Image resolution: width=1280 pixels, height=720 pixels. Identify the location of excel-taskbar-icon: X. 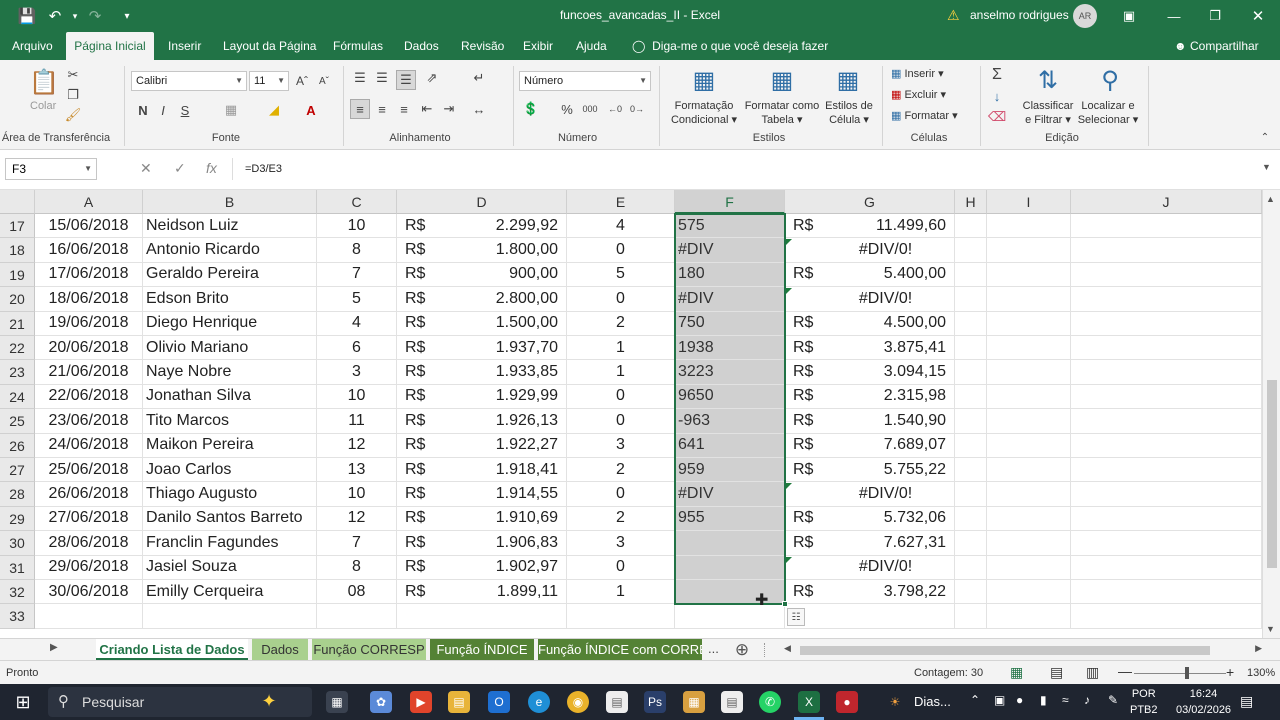
(809, 702).